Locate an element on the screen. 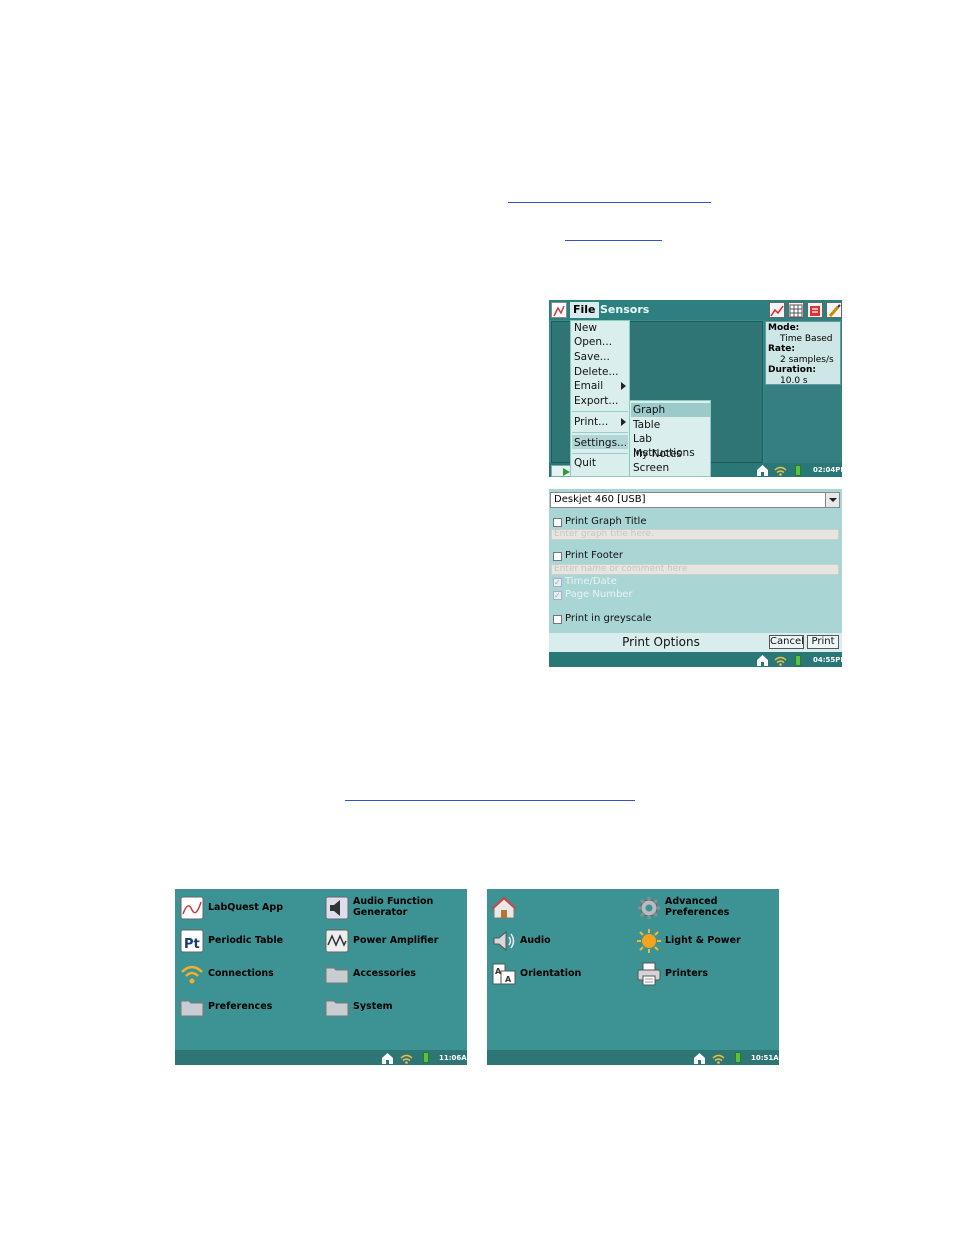 Image resolution: width=954 pixels, height=1235 pixels. tile-label: Audio is located at coordinates (535, 940).